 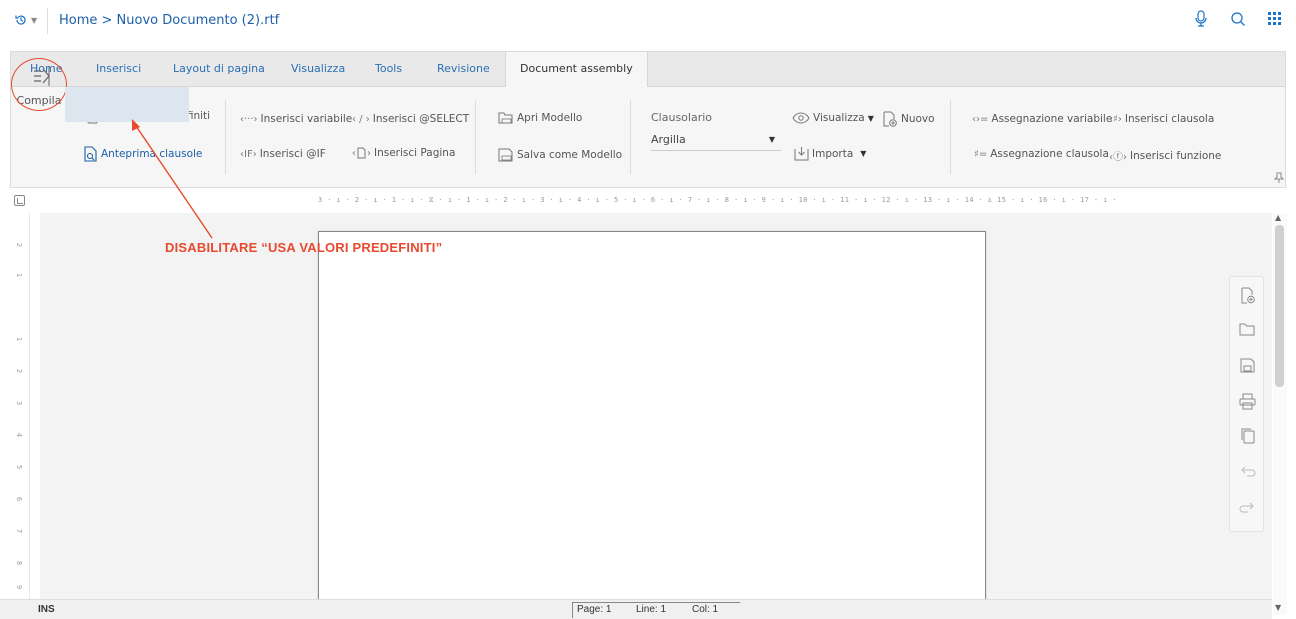 I want to click on annotation-text: DISABILITARE “USA VALORI PREDEFINITI”, so click(x=304, y=247).